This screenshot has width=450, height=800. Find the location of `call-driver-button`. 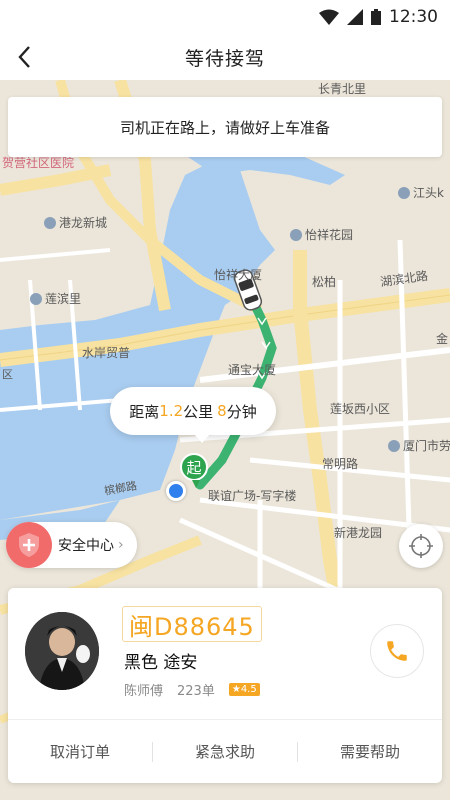

call-driver-button is located at coordinates (397, 651).